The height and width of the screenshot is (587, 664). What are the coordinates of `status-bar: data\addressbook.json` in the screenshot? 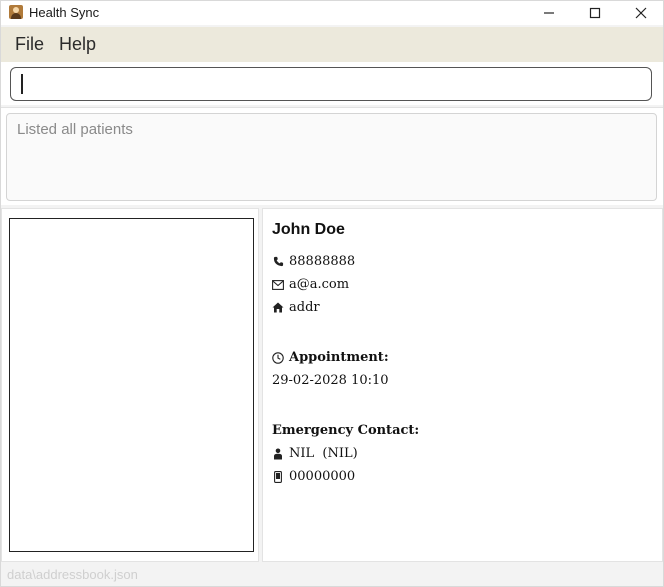 It's located at (332, 575).